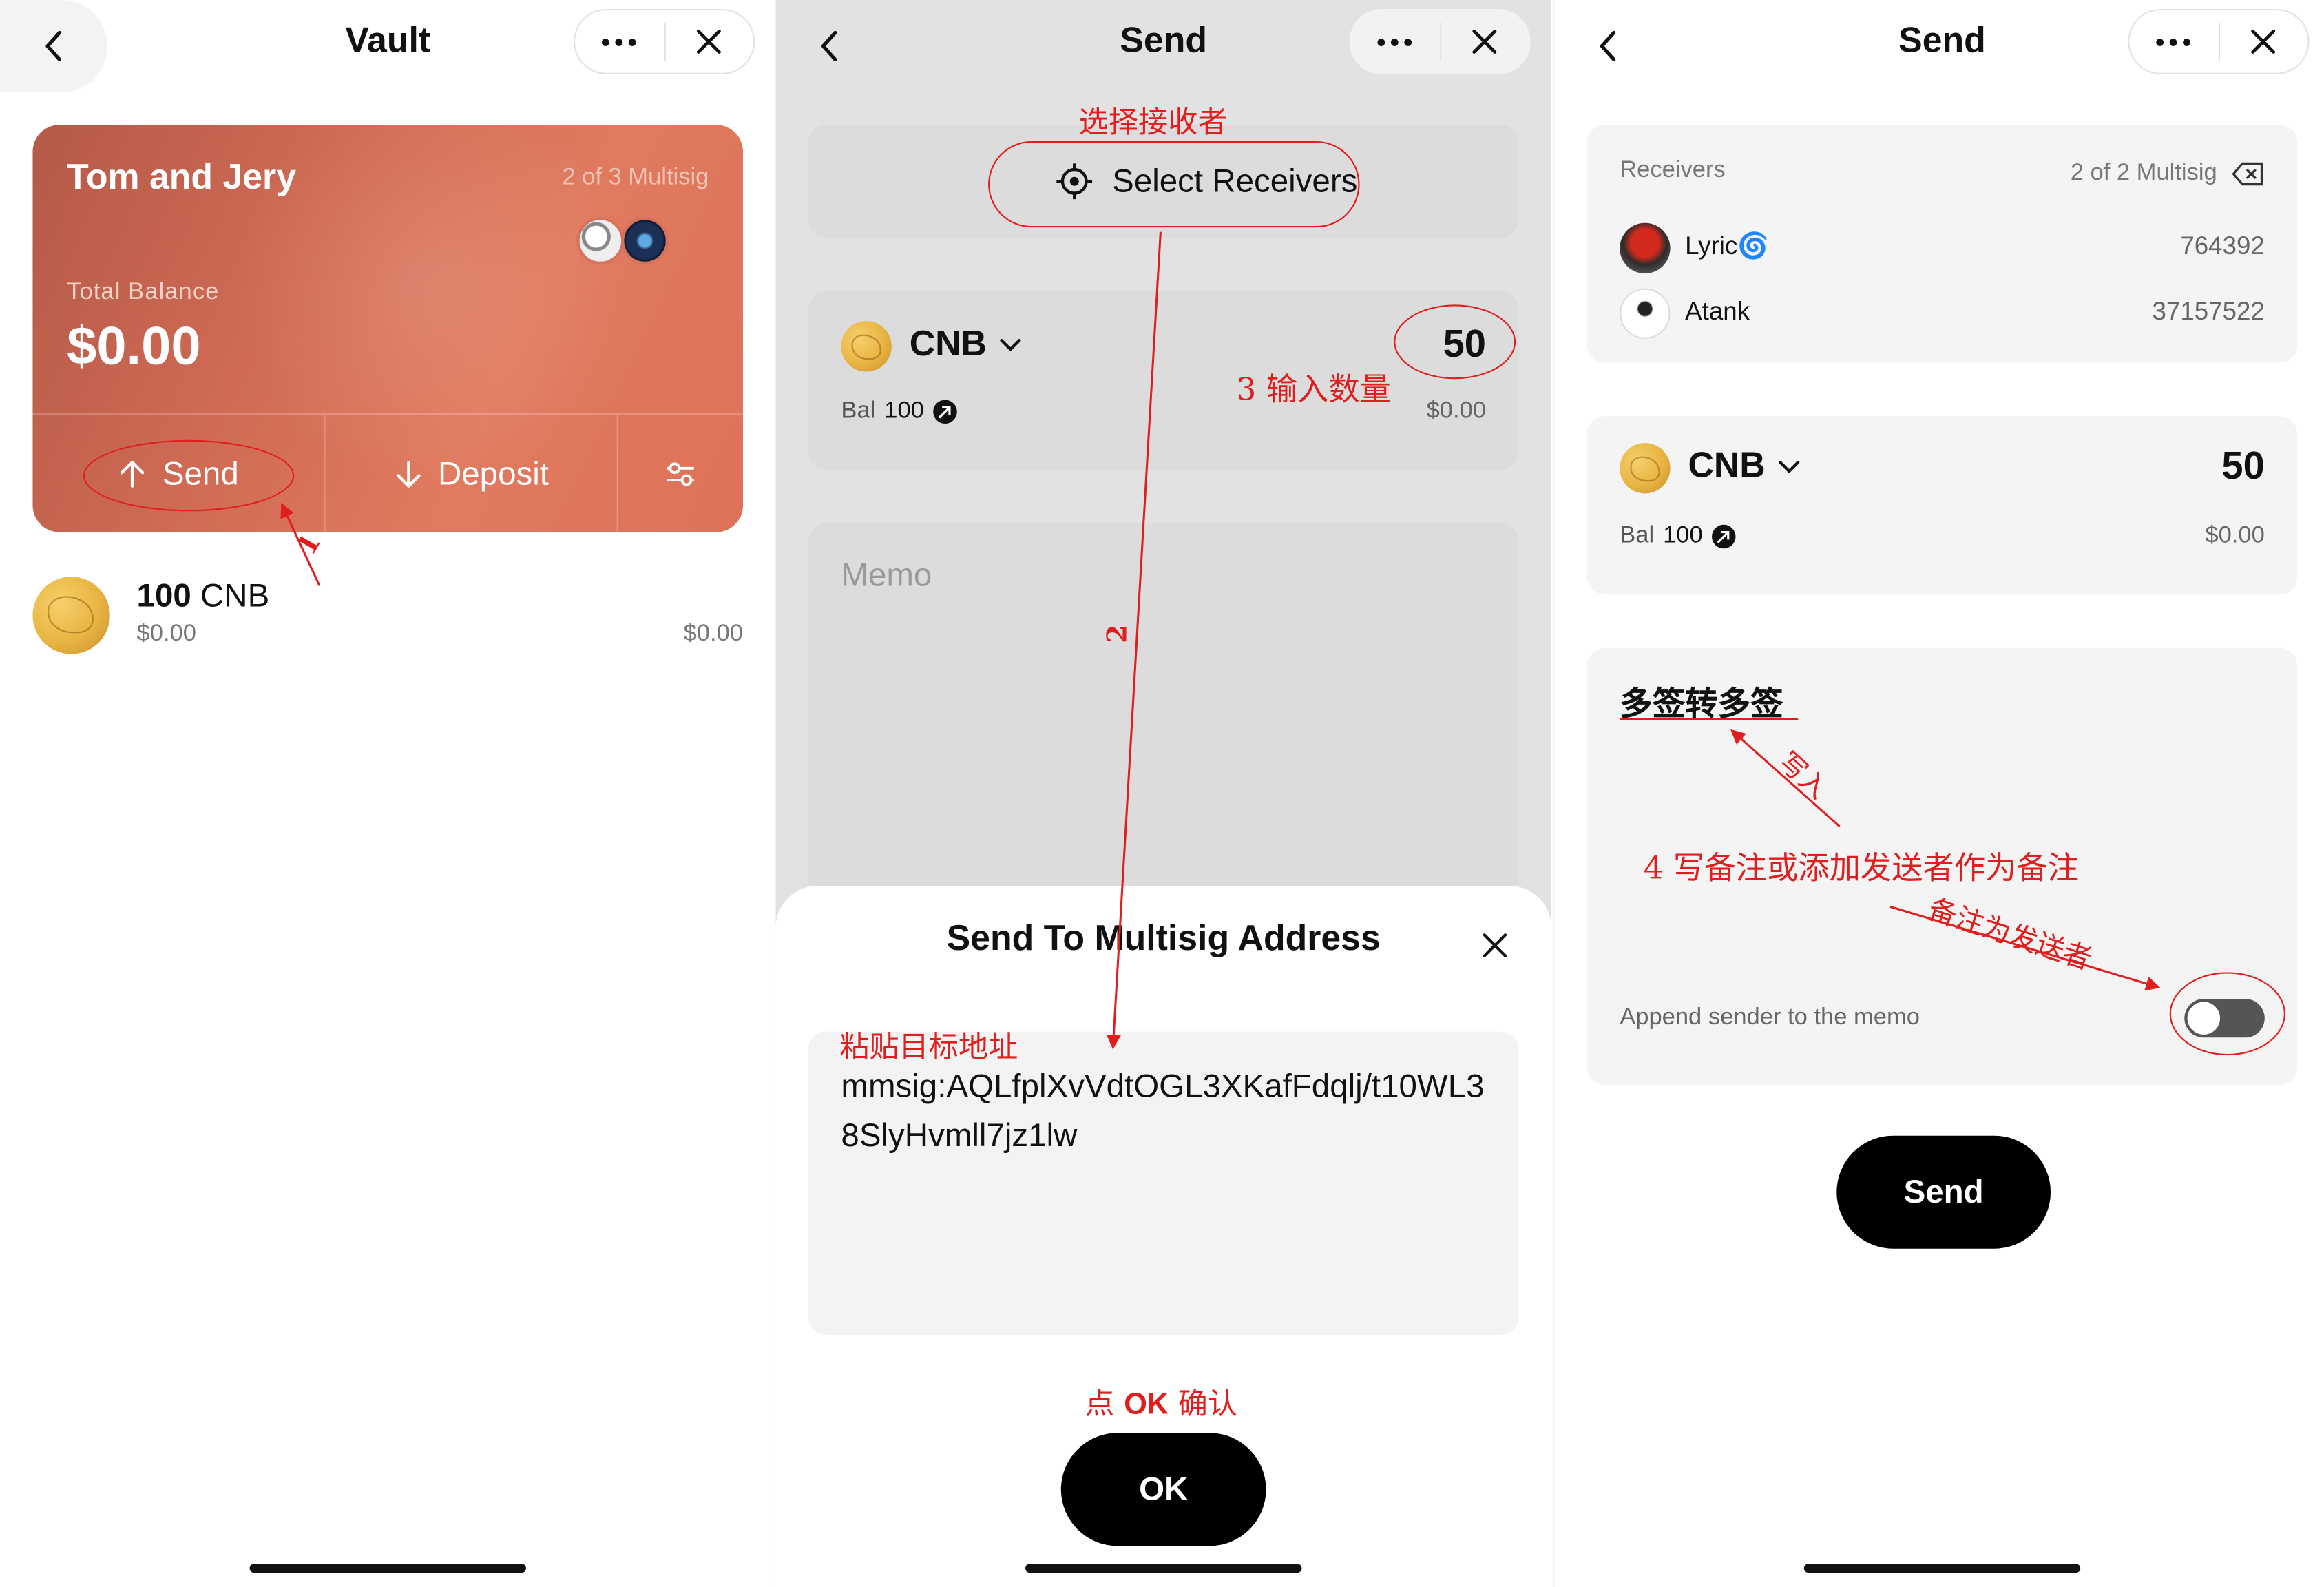 This screenshot has height=1587, width=2324. I want to click on send-button: Send, so click(1944, 1192).